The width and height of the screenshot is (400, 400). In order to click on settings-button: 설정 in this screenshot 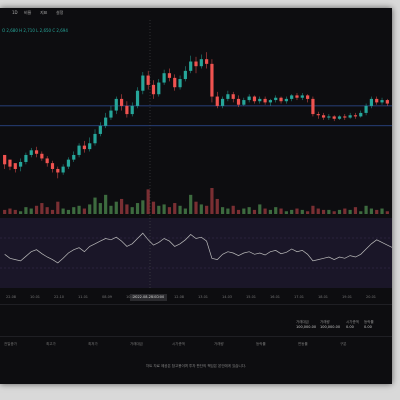, I will do `click(59, 13)`.